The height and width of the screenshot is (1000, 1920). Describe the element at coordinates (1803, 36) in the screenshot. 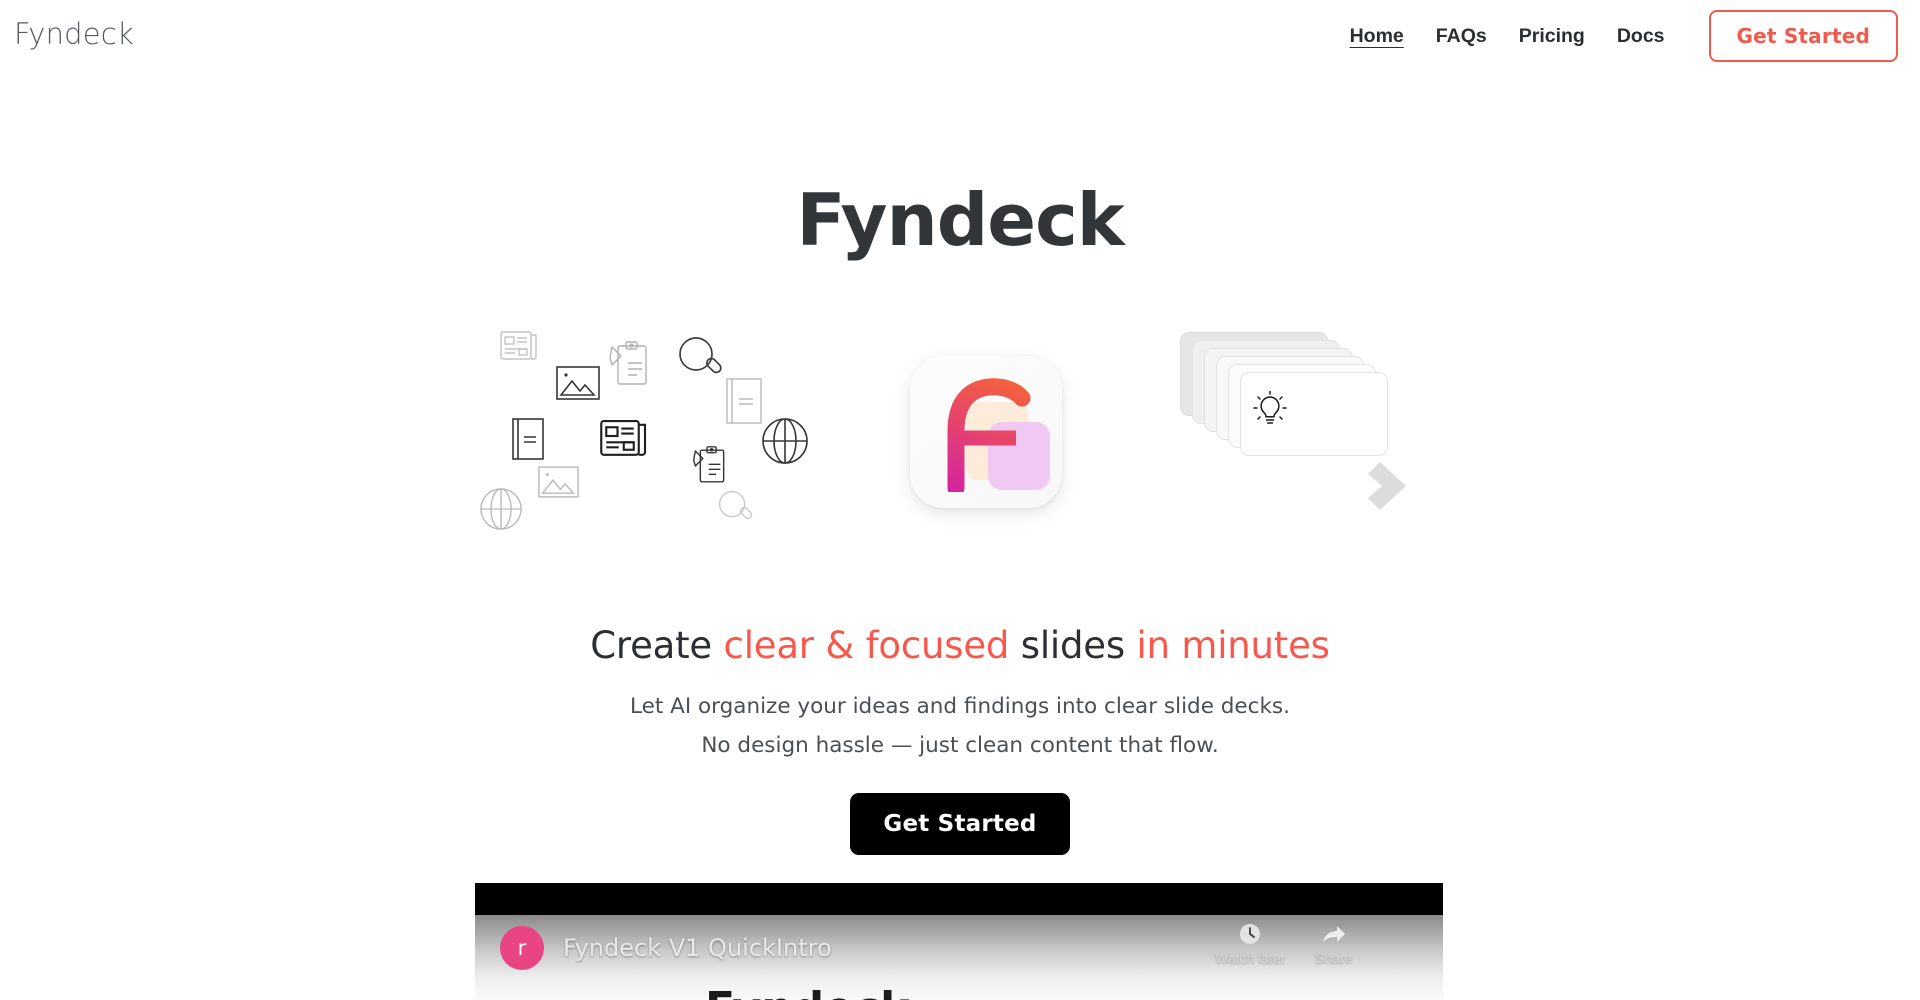

I see `nav-get-started-button: Get Started` at that location.